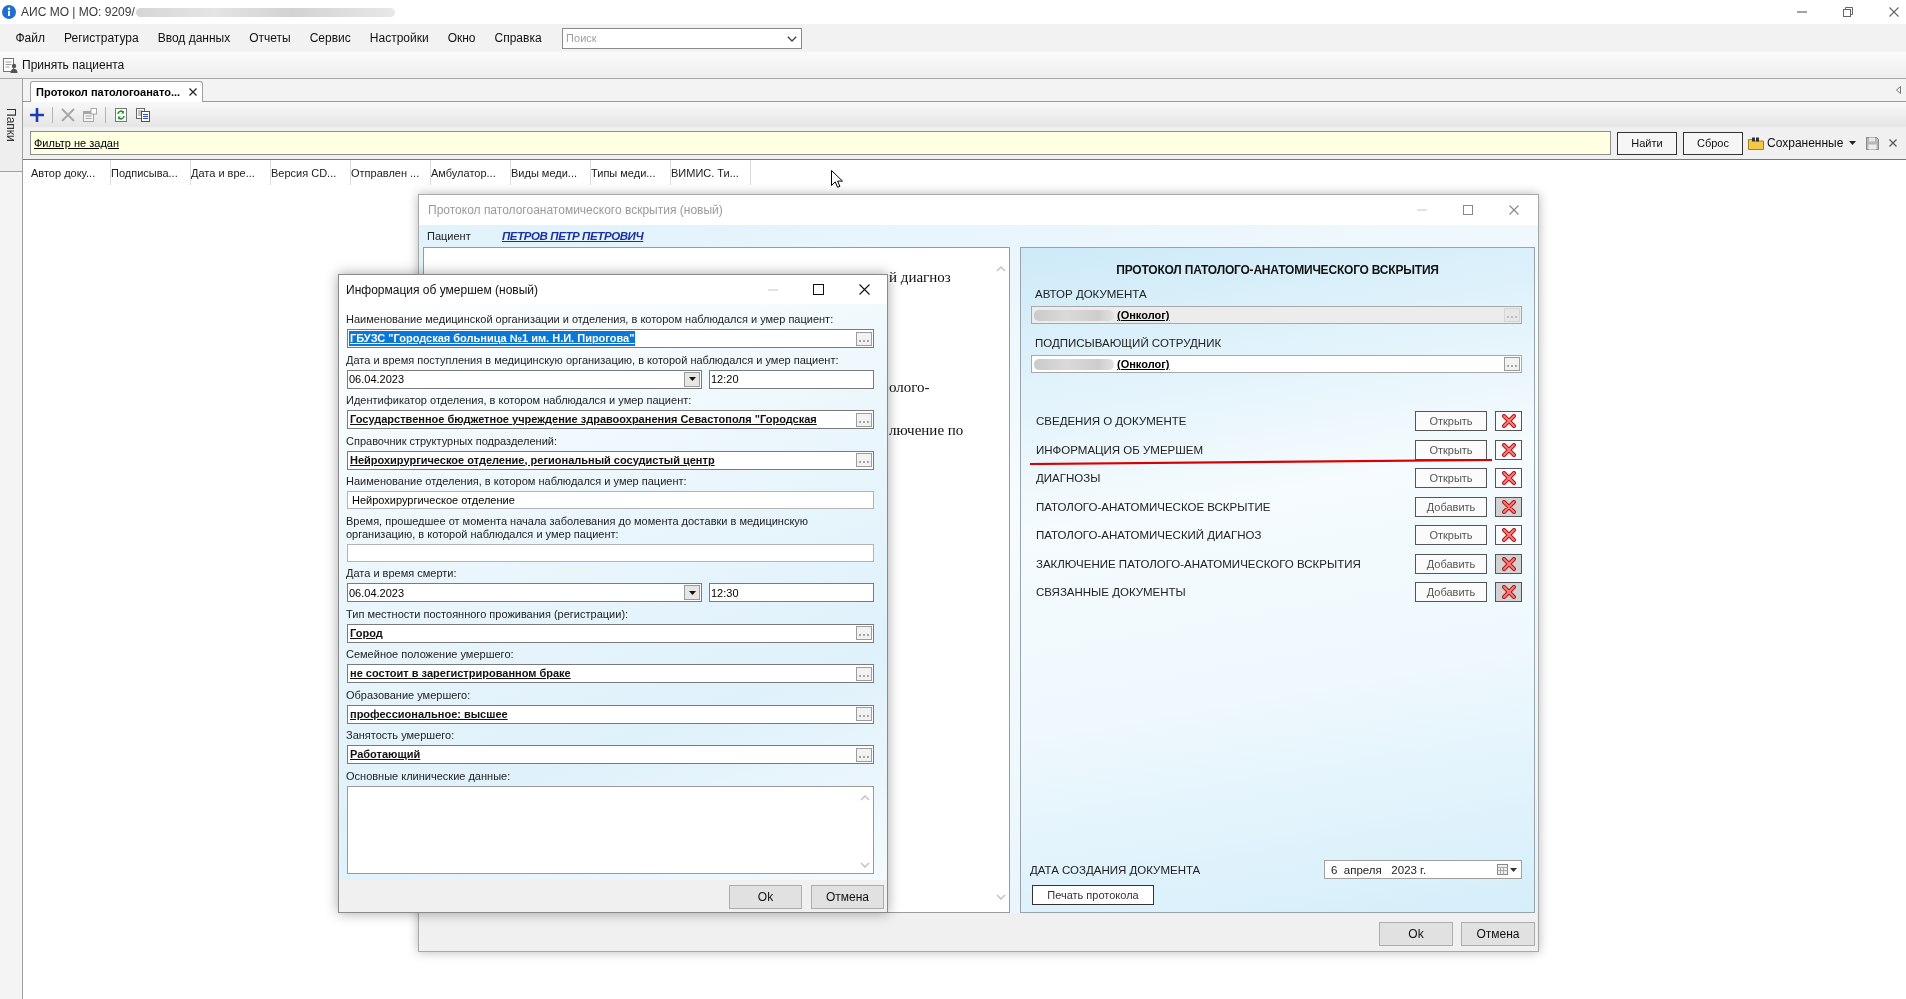 This screenshot has height=999, width=1906. I want to click on field-value: профессиональное: высшее, so click(429, 714).